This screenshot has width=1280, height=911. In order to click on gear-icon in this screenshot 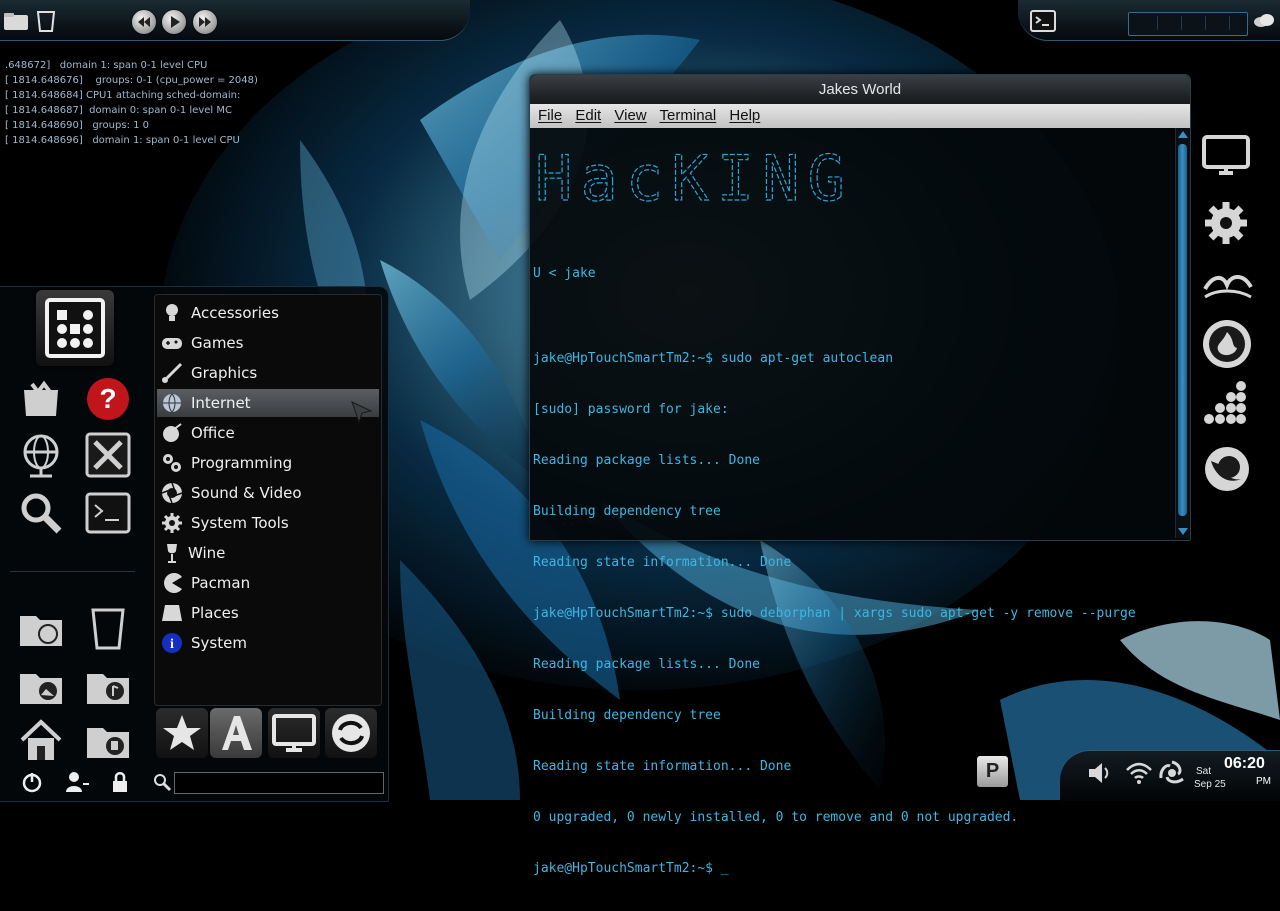, I will do `click(1226, 223)`.